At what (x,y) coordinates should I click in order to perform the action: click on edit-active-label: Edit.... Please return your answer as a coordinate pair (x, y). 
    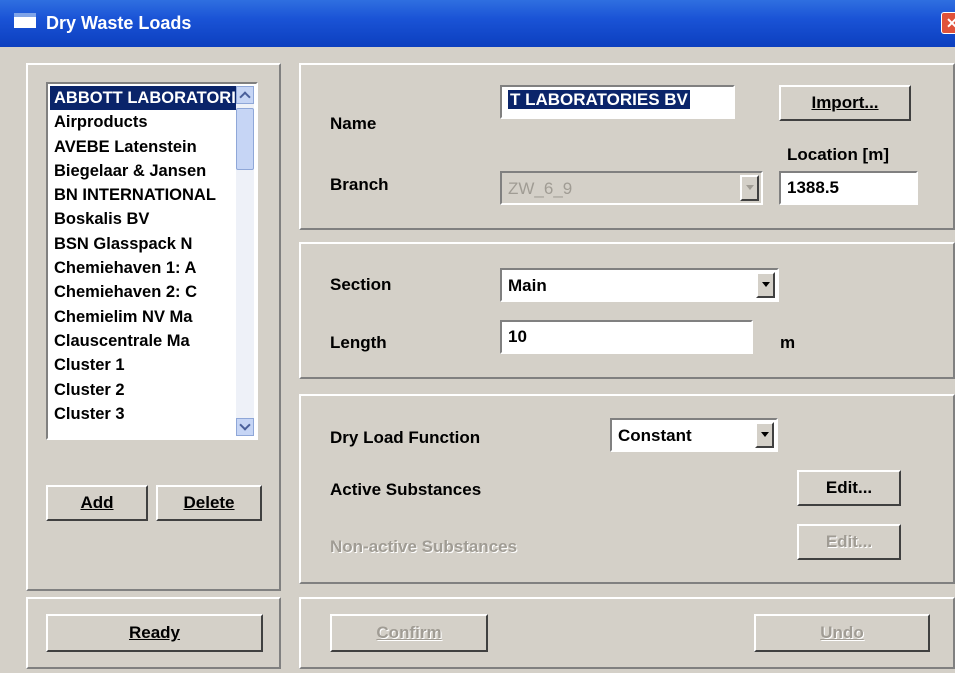
    Looking at the image, I should click on (849, 487).